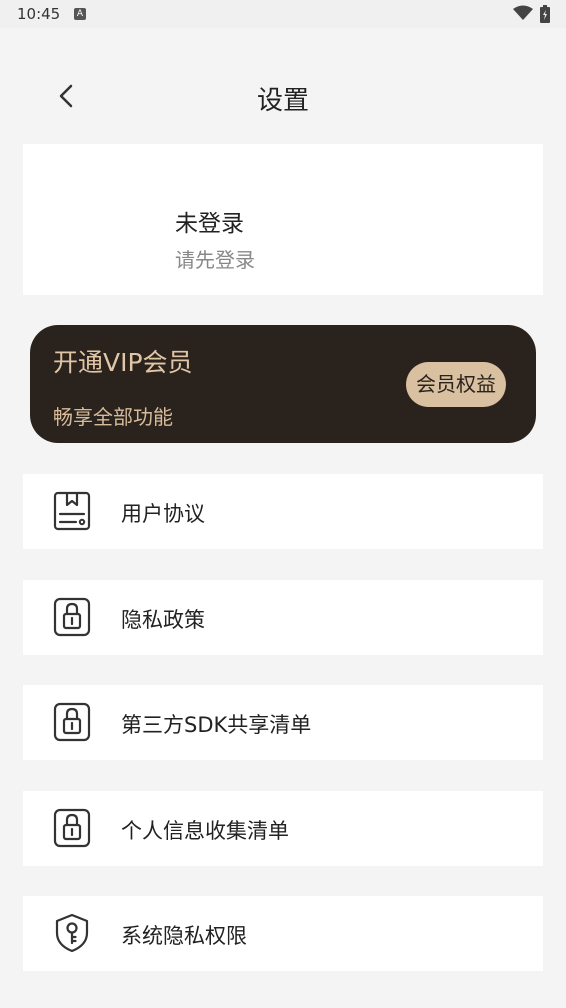 Image resolution: width=566 pixels, height=1008 pixels. I want to click on header: 设置, so click(283, 96).